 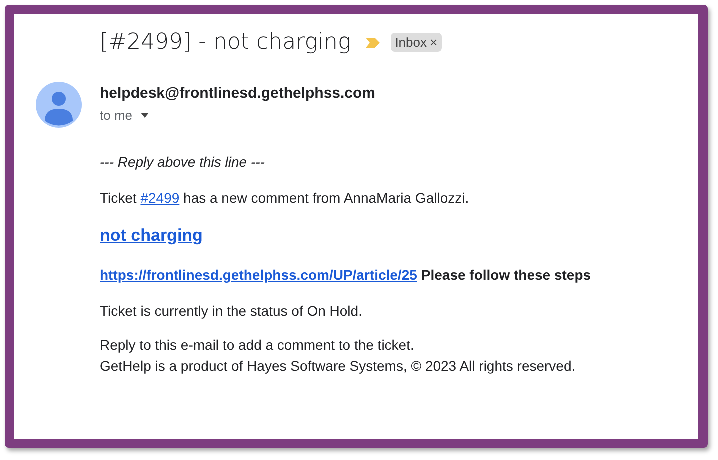 I want to click on remove-label-button: ×, so click(x=434, y=42).